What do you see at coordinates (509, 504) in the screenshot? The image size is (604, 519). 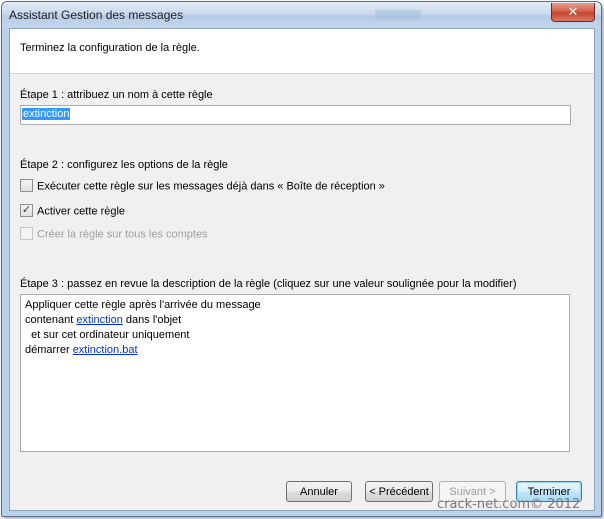 I see `watermark: crack-net.com© 2012` at bounding box center [509, 504].